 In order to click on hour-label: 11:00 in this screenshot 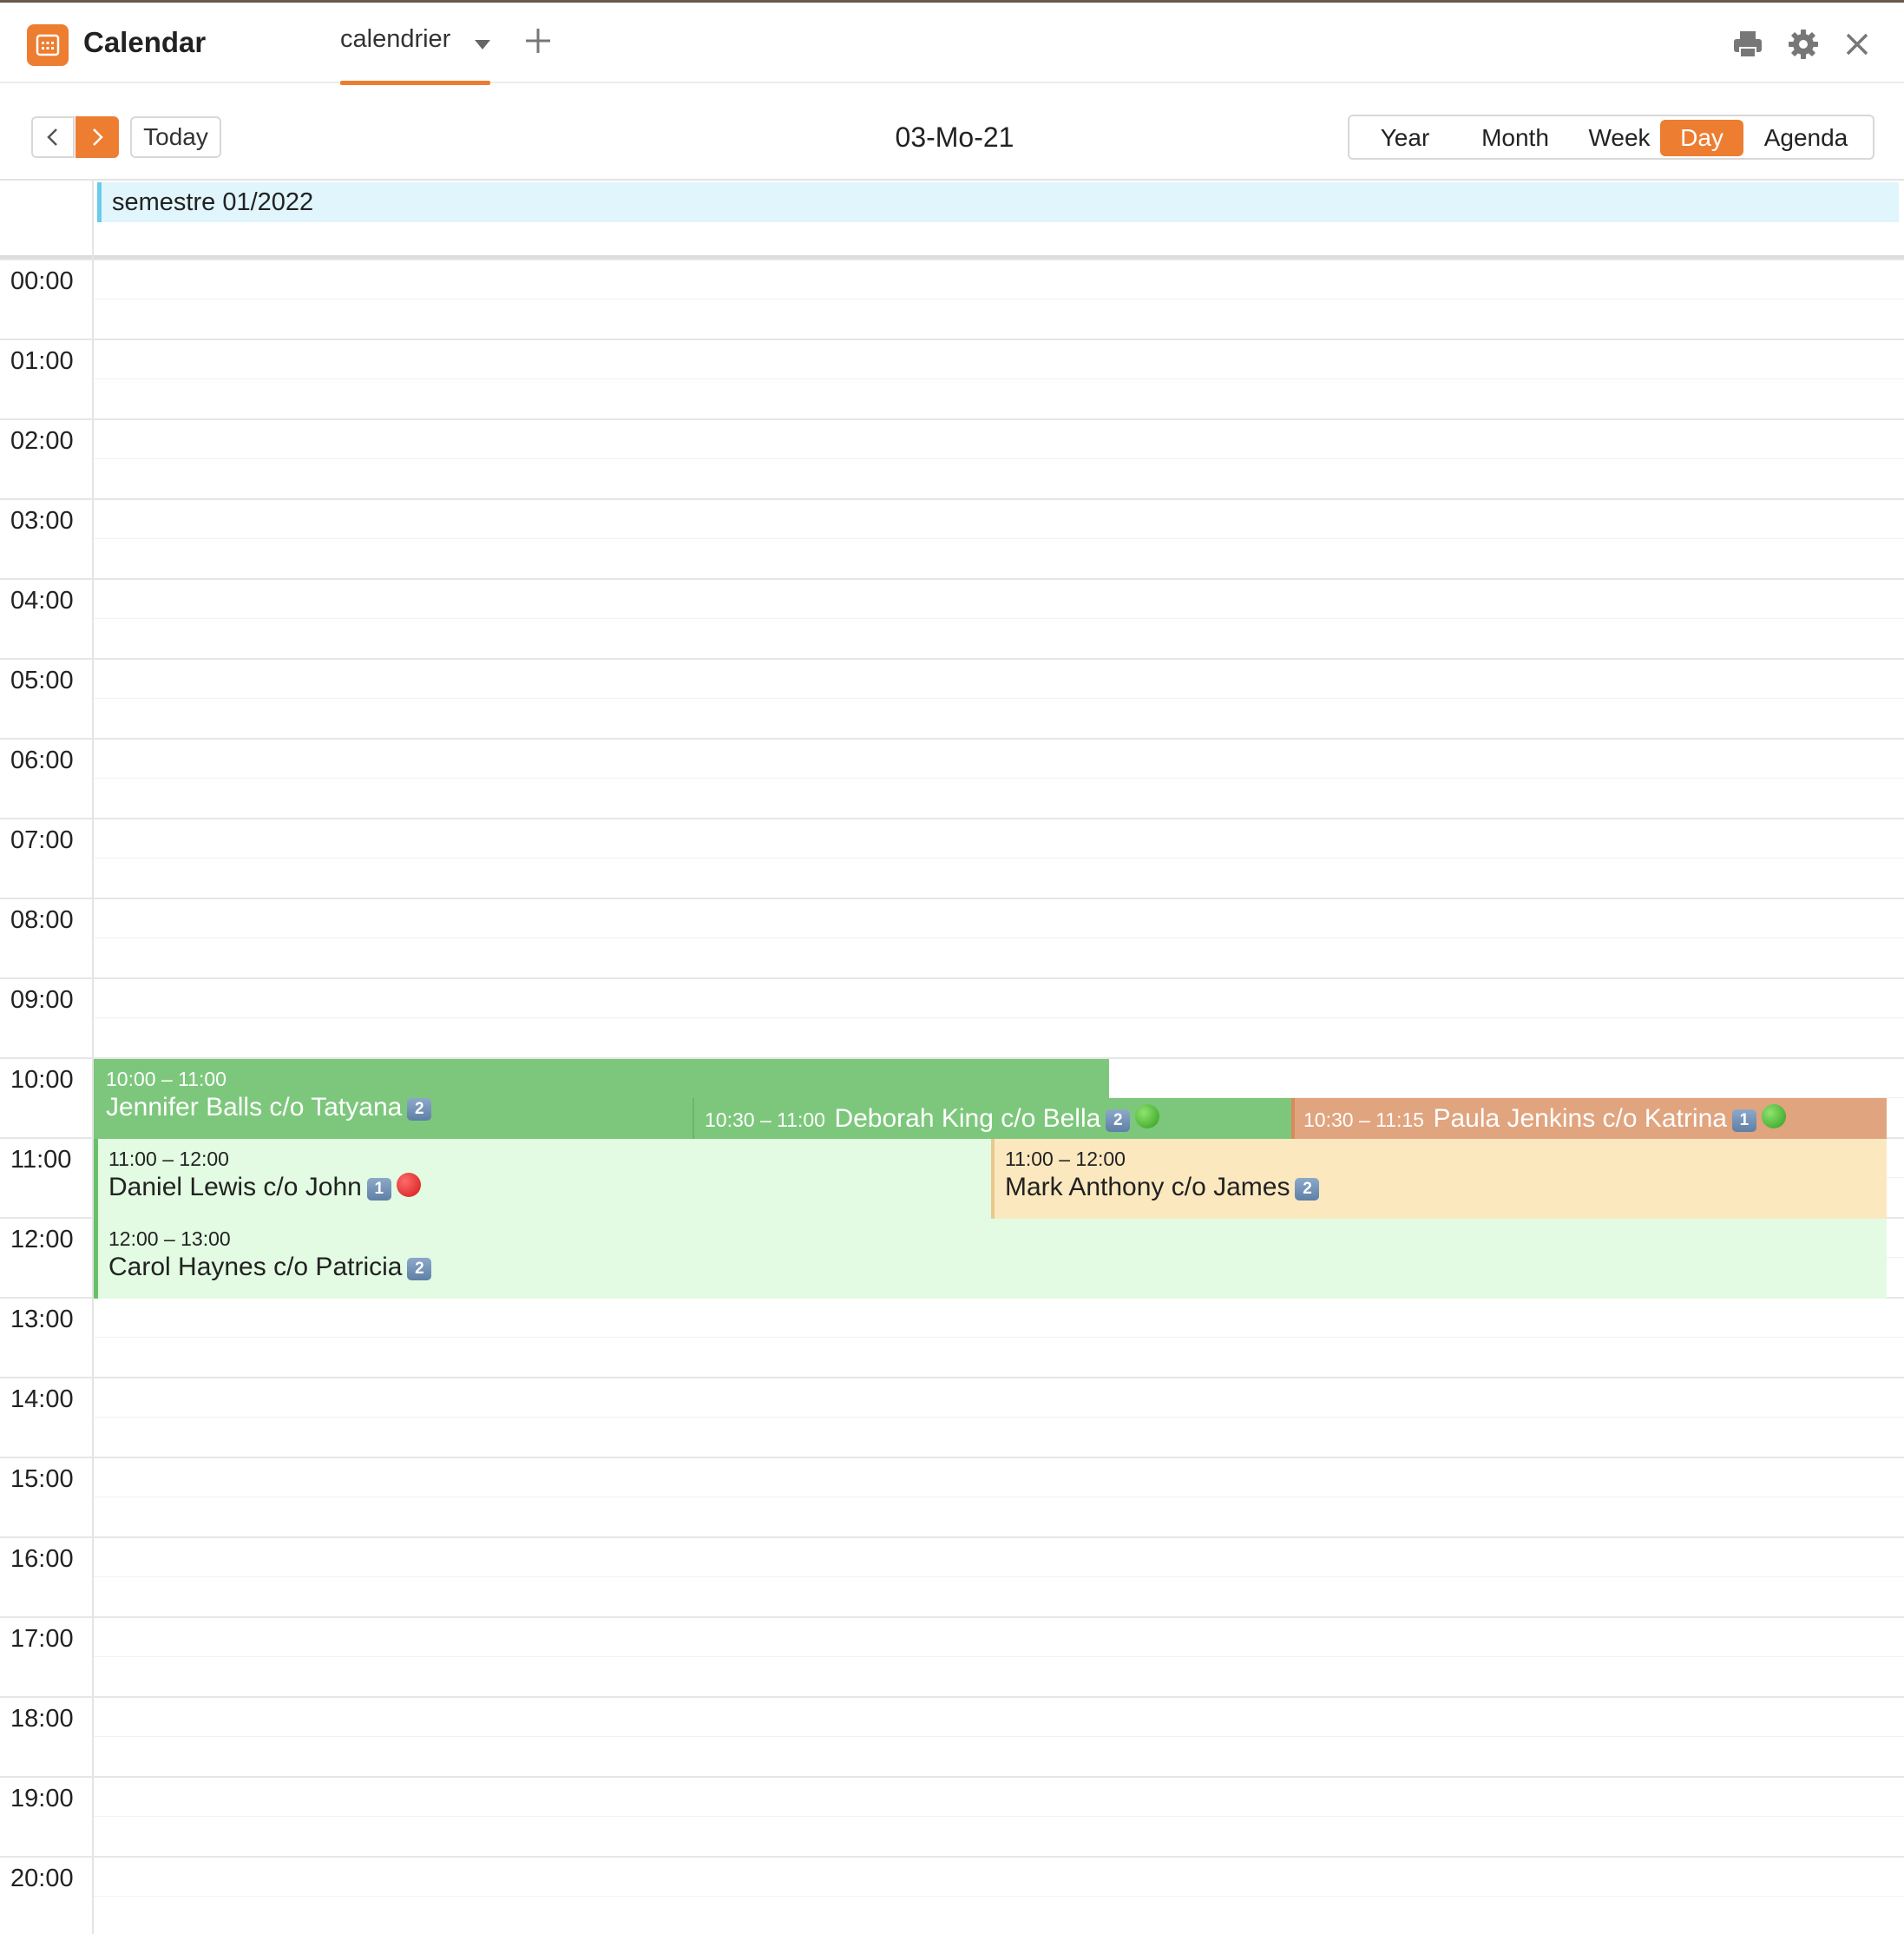, I will do `click(41, 1160)`.